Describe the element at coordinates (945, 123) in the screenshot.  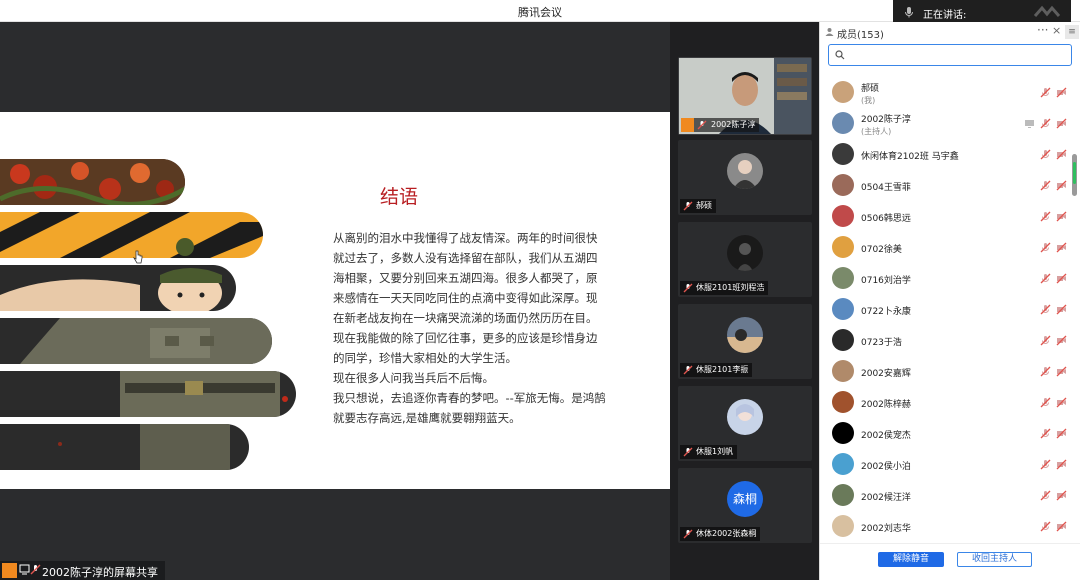
I see `member-row: 2002陈子淳 (主持人)` at that location.